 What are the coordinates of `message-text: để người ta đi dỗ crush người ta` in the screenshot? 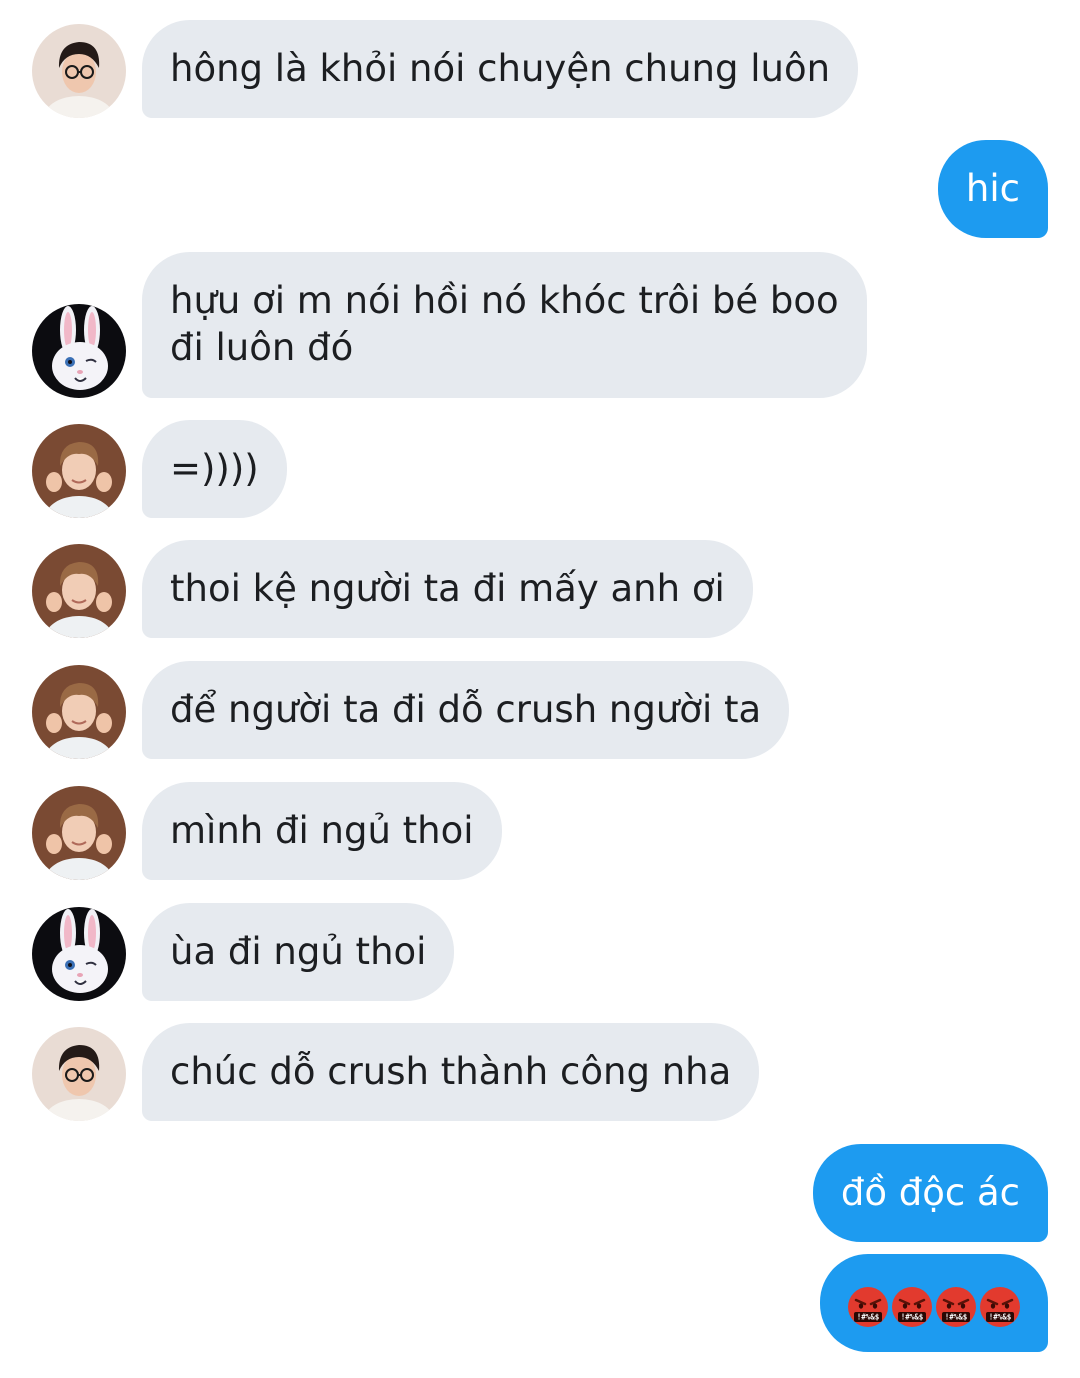 It's located at (466, 709).